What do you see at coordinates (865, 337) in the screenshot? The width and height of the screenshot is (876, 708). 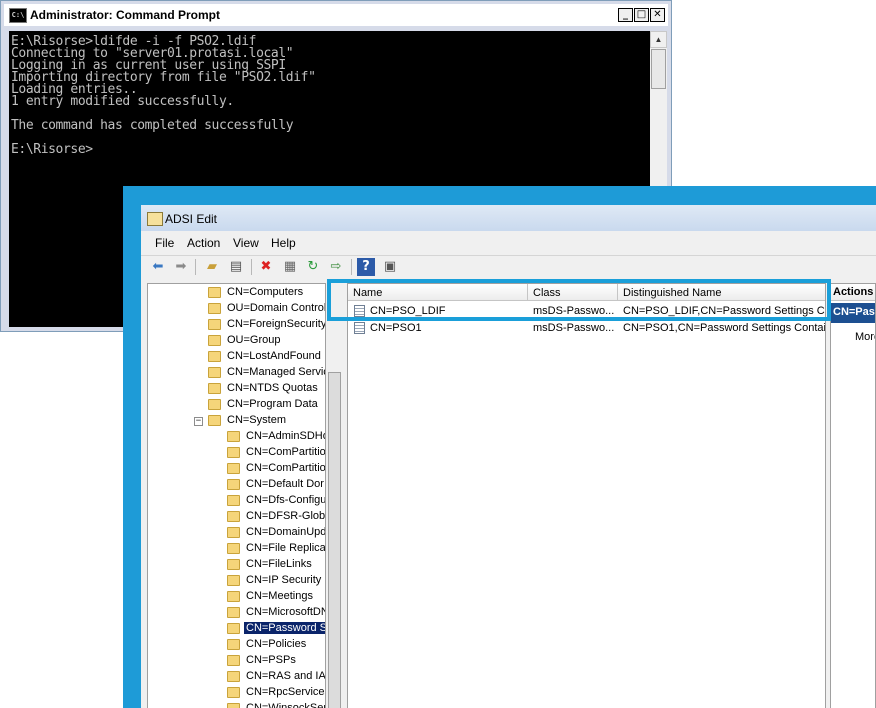 I see `more-actions-link: More` at bounding box center [865, 337].